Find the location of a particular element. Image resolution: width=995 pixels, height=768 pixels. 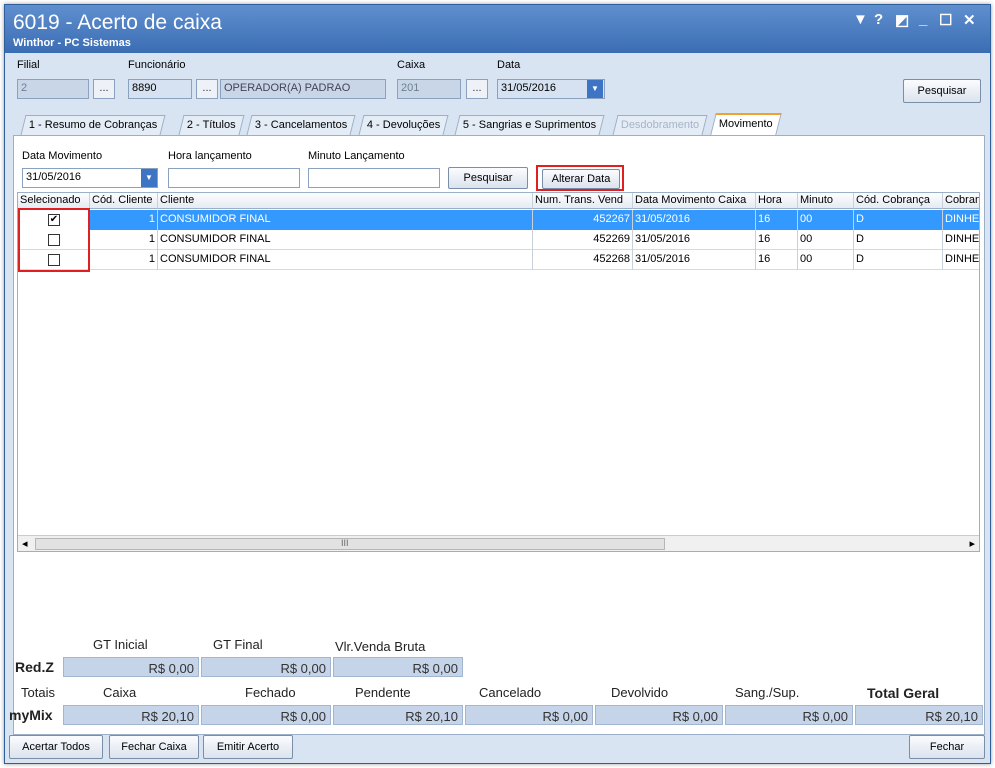

redz-label: Red.Z is located at coordinates (34, 667).